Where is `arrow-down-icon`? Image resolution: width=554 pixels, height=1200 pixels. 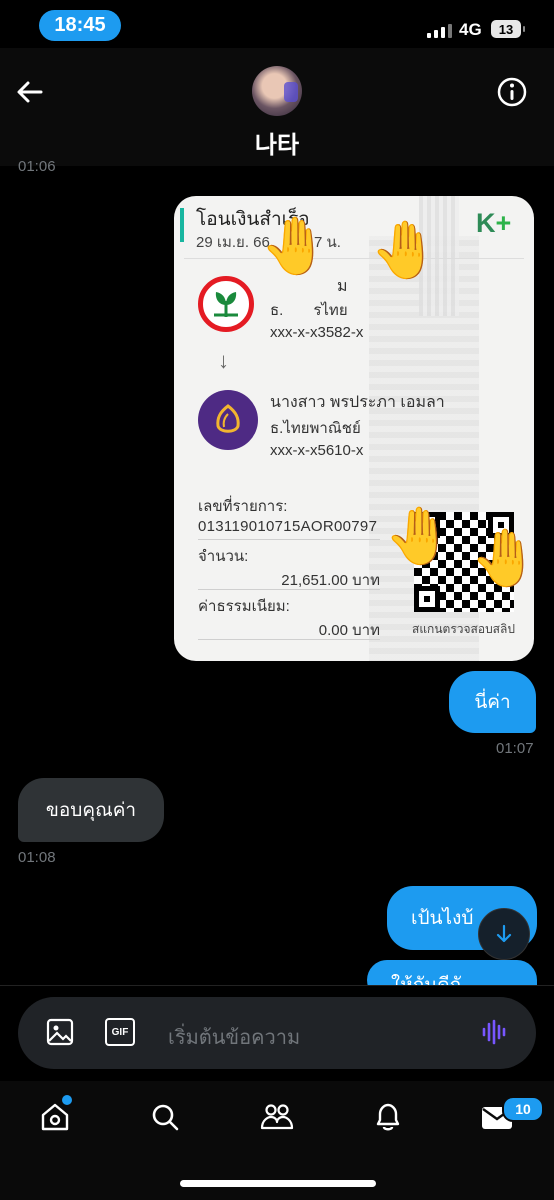
arrow-down-icon is located at coordinates (504, 933).